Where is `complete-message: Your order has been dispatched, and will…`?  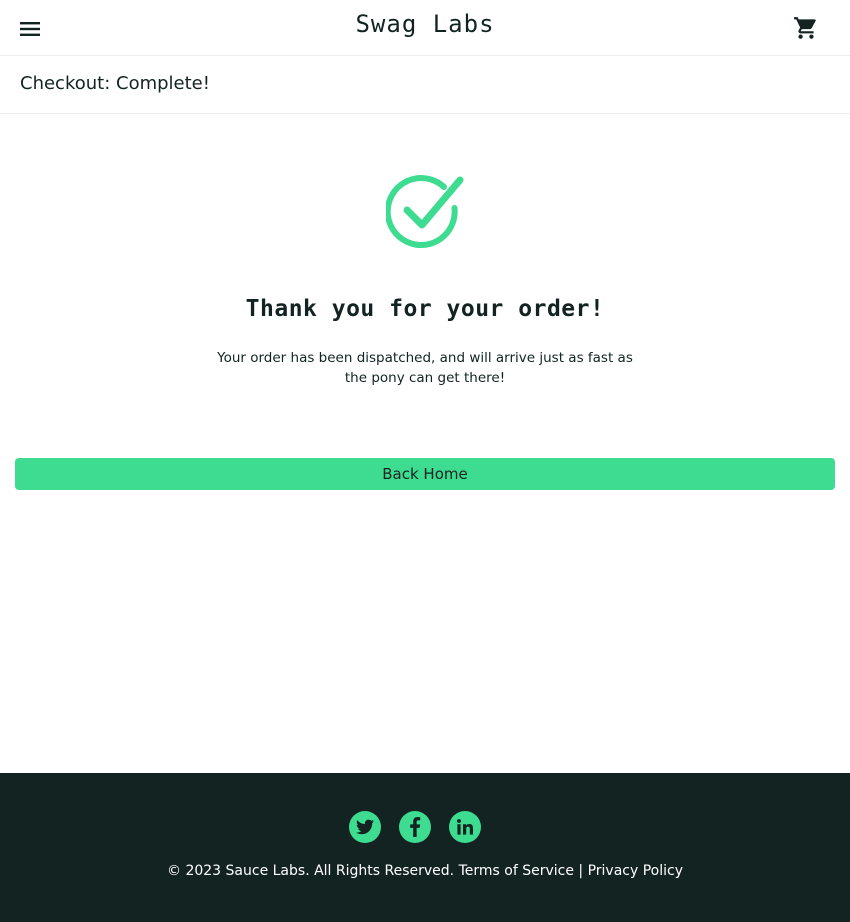 complete-message: Your order has been dispatched, and will… is located at coordinates (425, 368).